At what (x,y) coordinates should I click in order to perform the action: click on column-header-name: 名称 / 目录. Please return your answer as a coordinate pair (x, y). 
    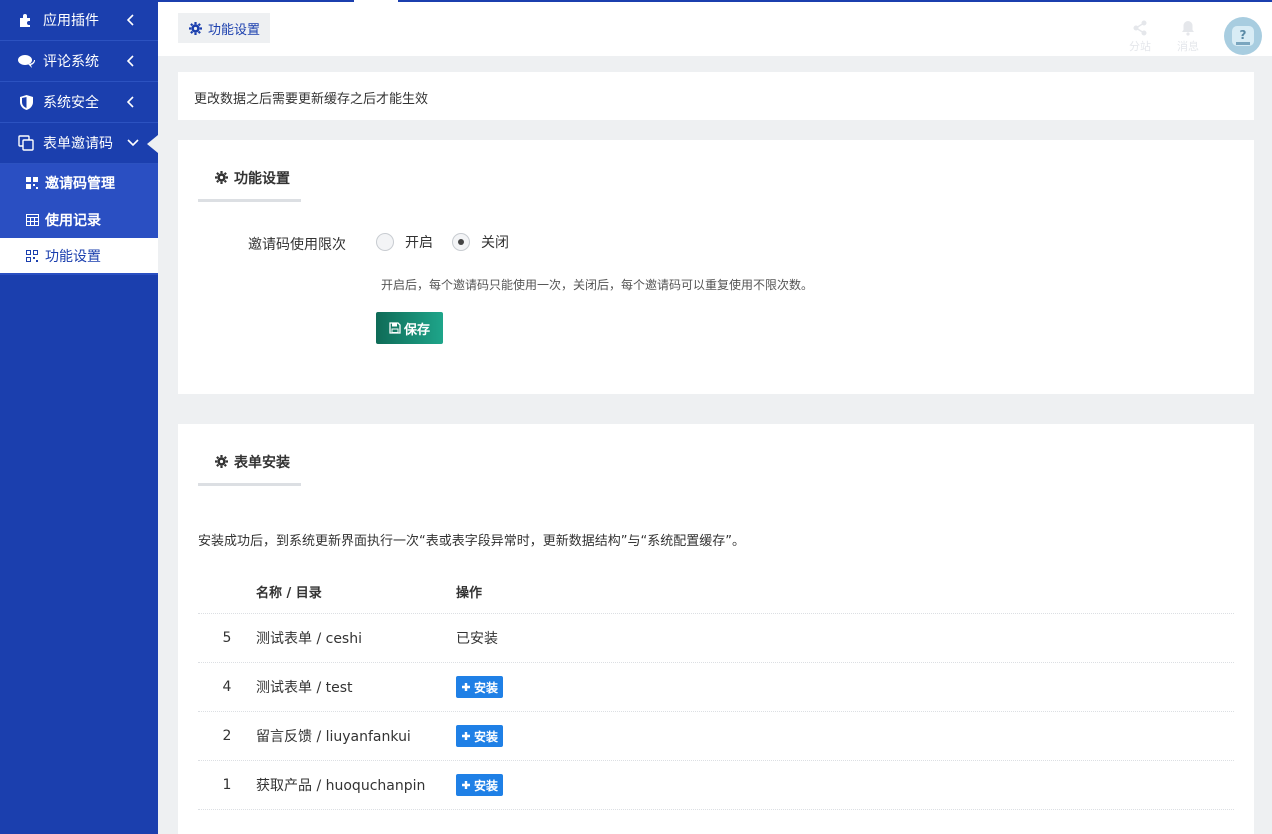
    Looking at the image, I should click on (289, 593).